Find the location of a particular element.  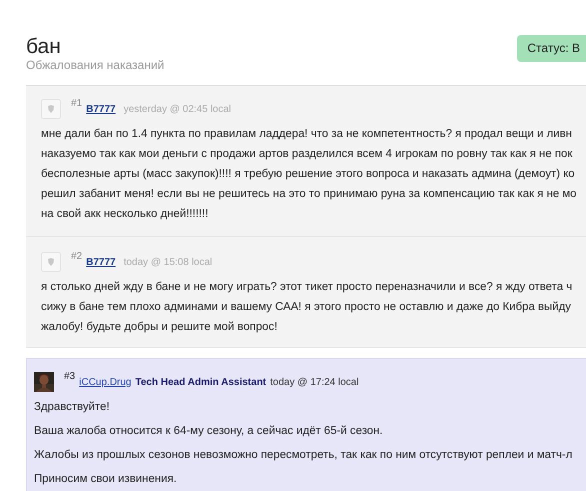

post-text: сижу в бане тем плохо админами и вашему САА! я этого просто не оставлю и даже до Кибра выйду is located at coordinates (306, 307).